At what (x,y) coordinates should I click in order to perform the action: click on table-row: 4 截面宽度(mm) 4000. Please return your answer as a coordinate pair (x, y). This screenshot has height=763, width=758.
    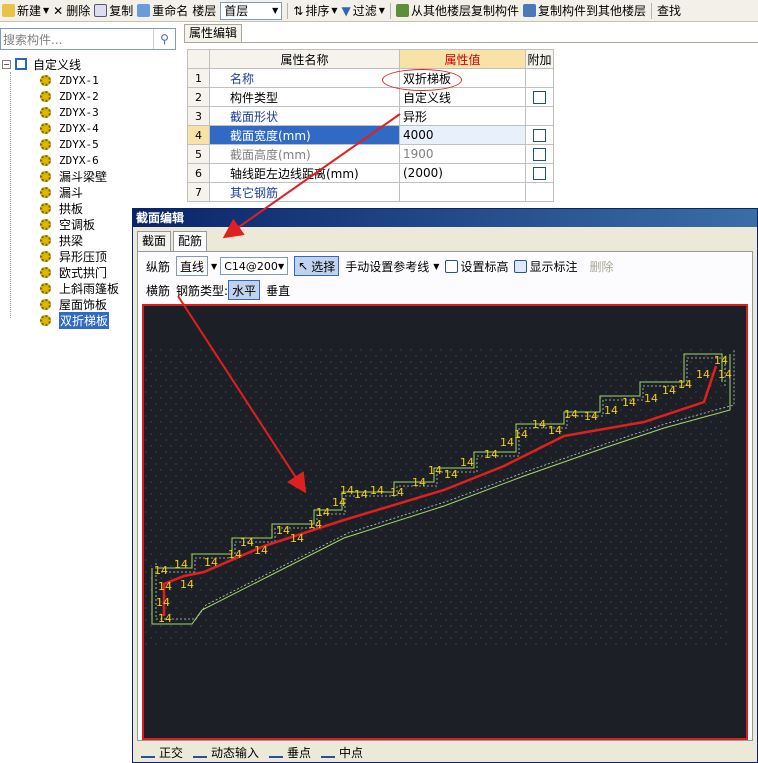
    Looking at the image, I should click on (370, 135).